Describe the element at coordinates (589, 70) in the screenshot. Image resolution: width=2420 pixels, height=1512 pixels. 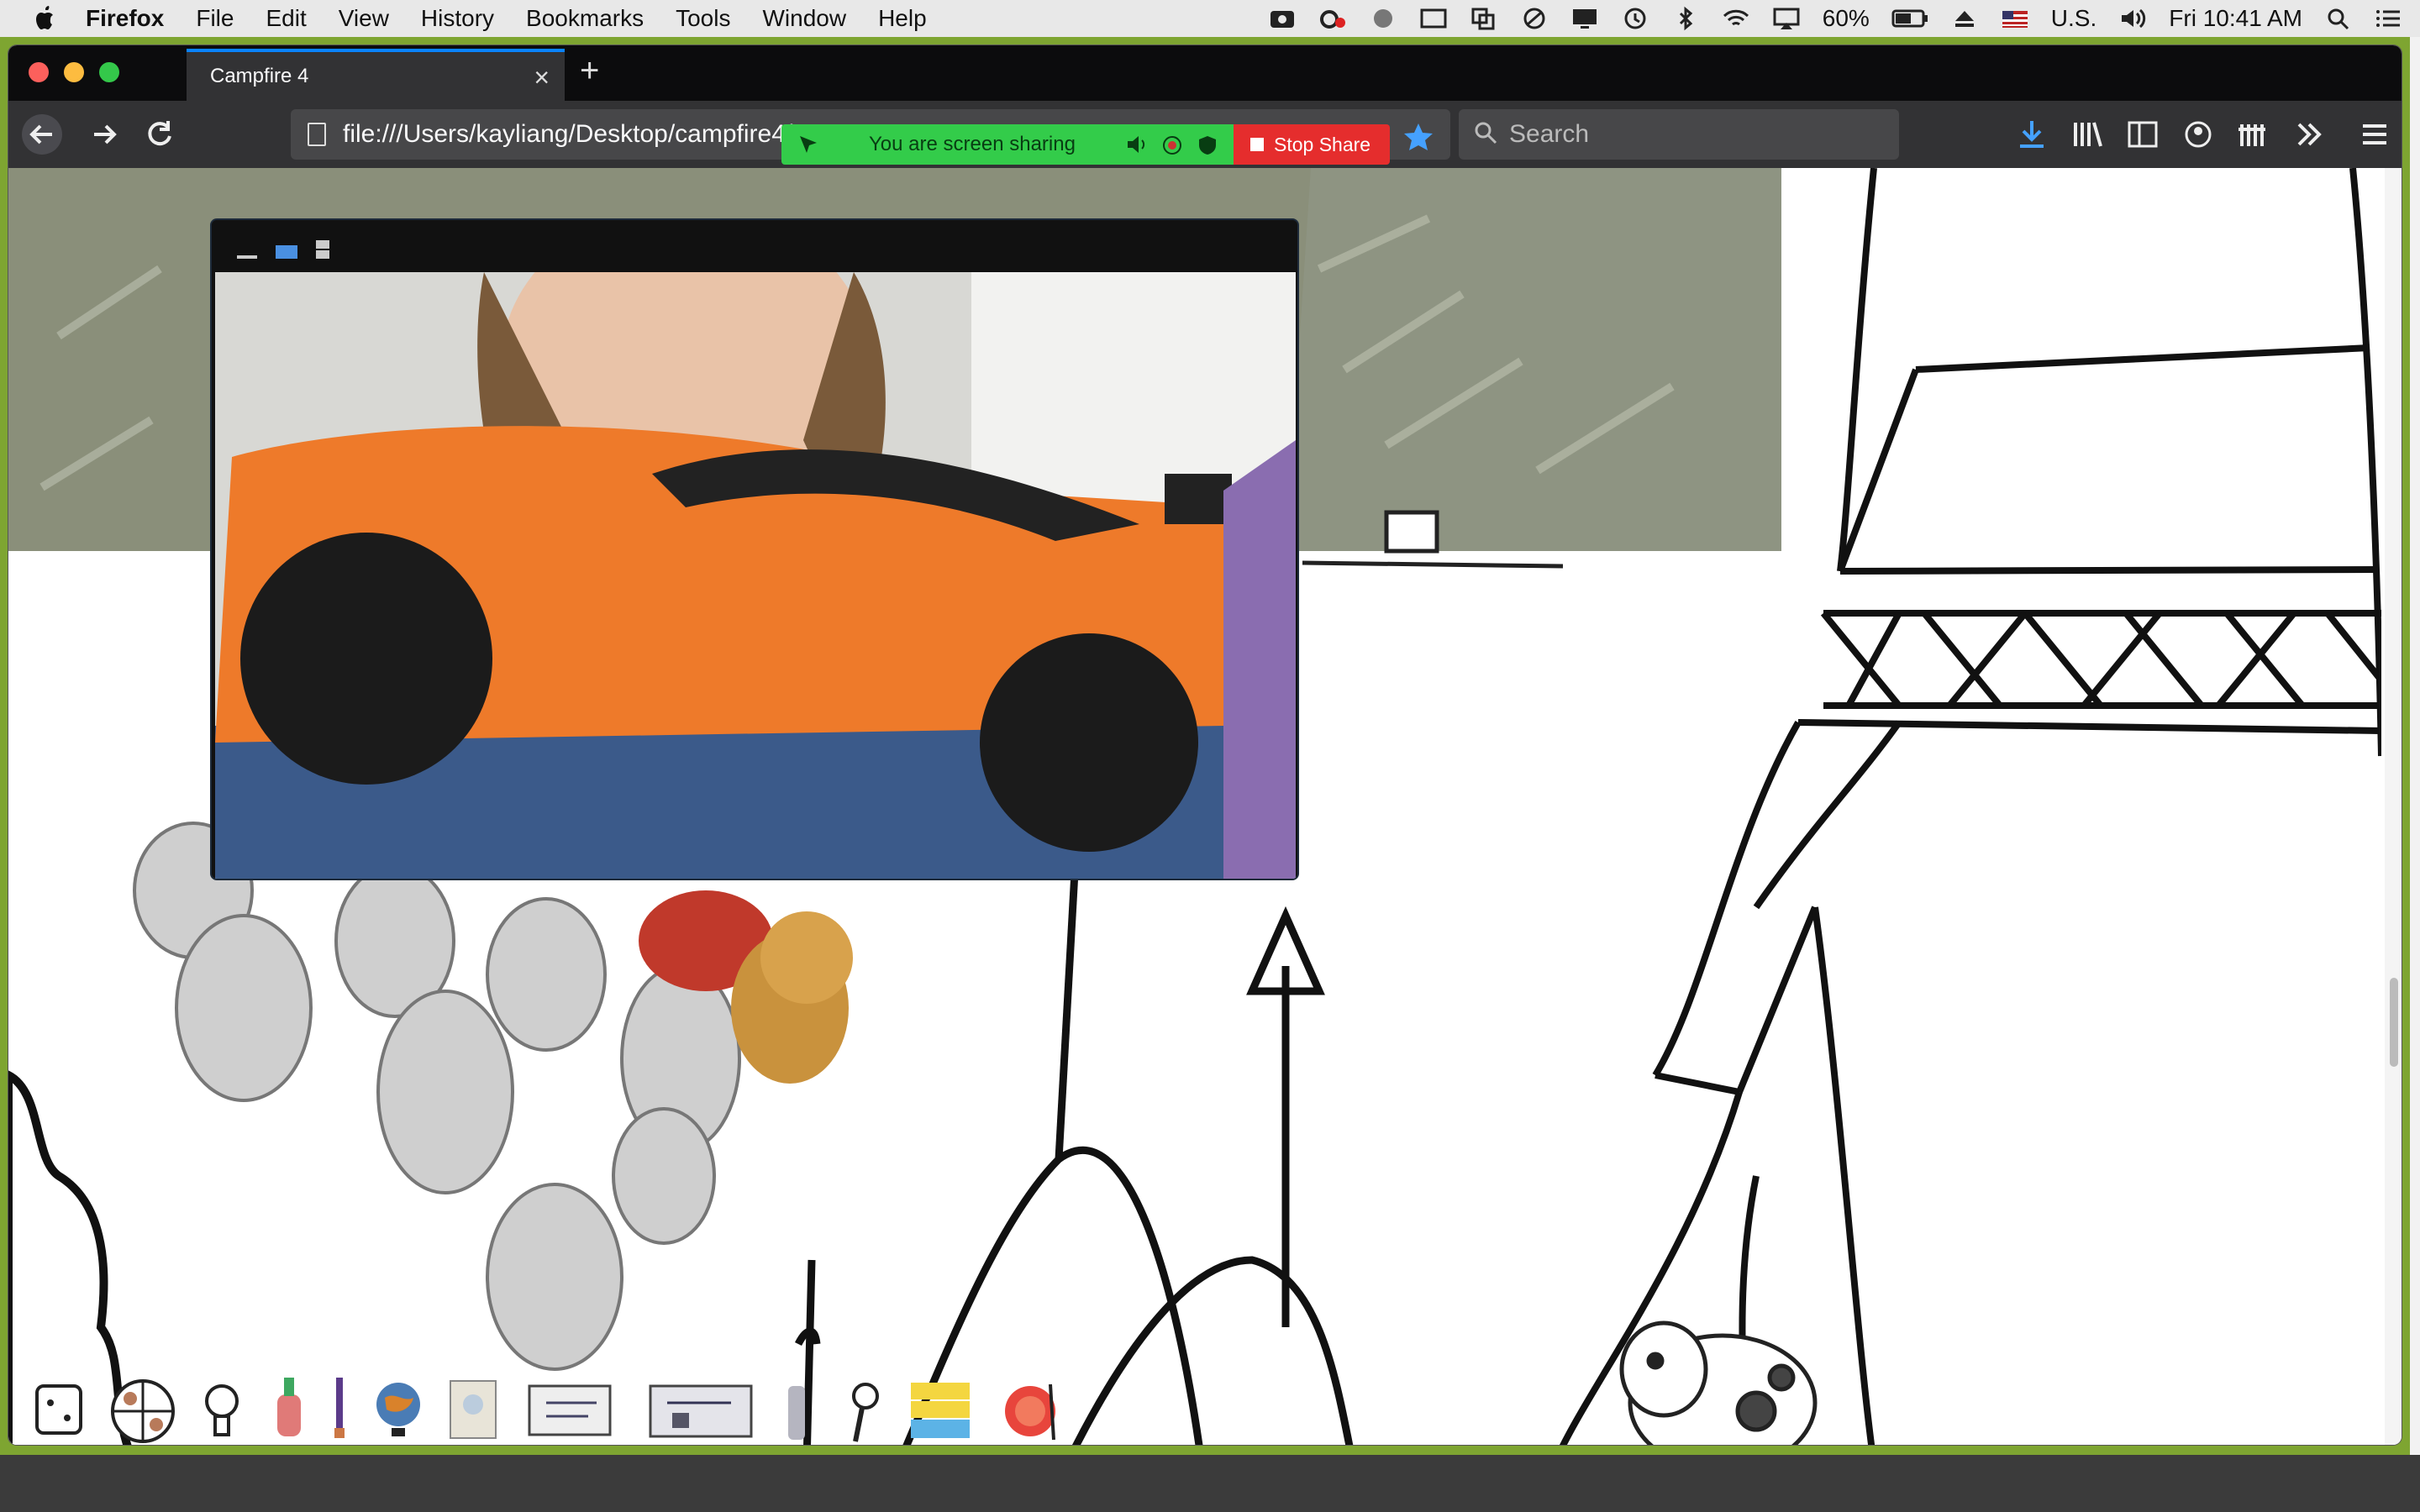
I see `new-tab-button: +` at that location.